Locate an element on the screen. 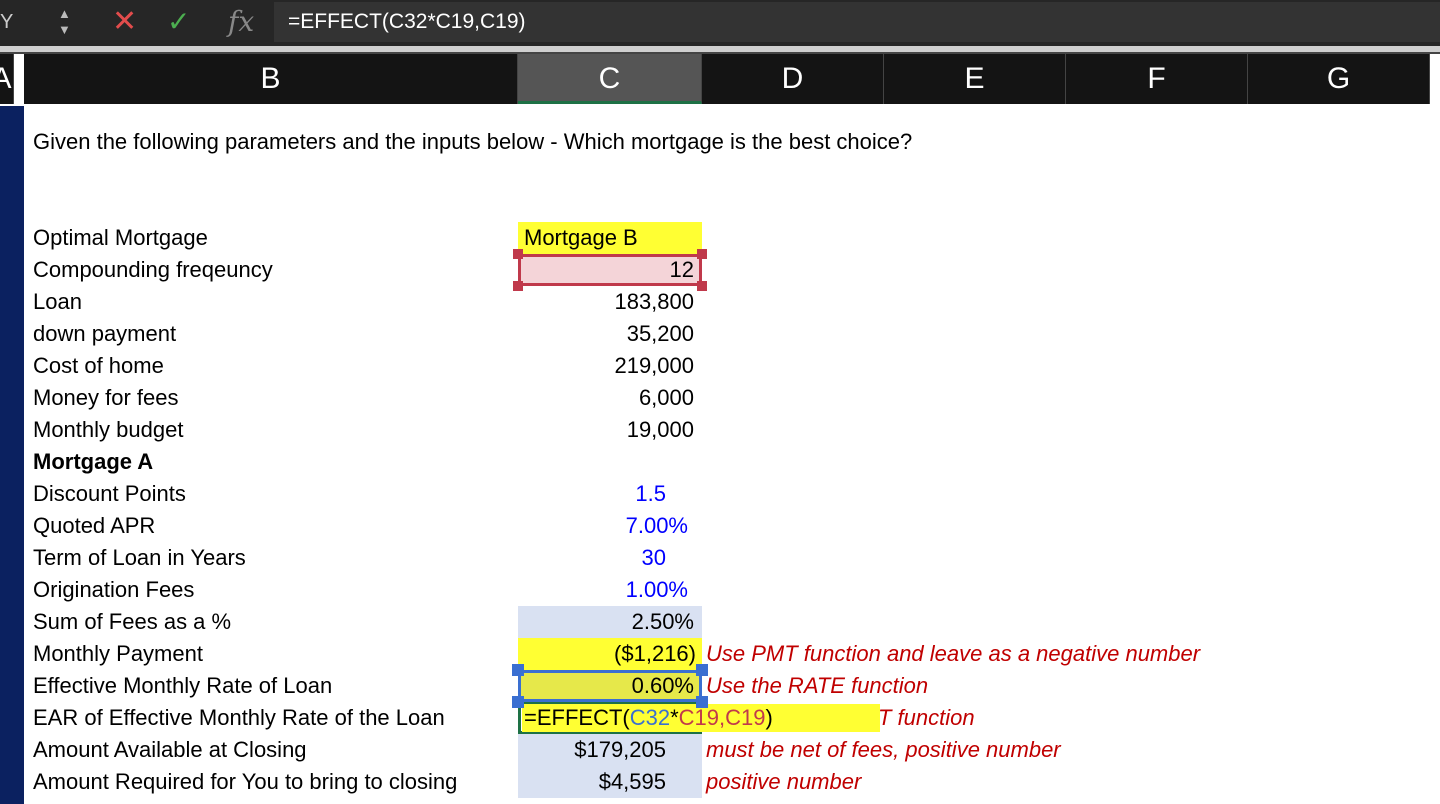 This screenshot has width=1440, height=804. cell-edit-input: =EFFECT(C32*C19,C19) is located at coordinates (701, 718).